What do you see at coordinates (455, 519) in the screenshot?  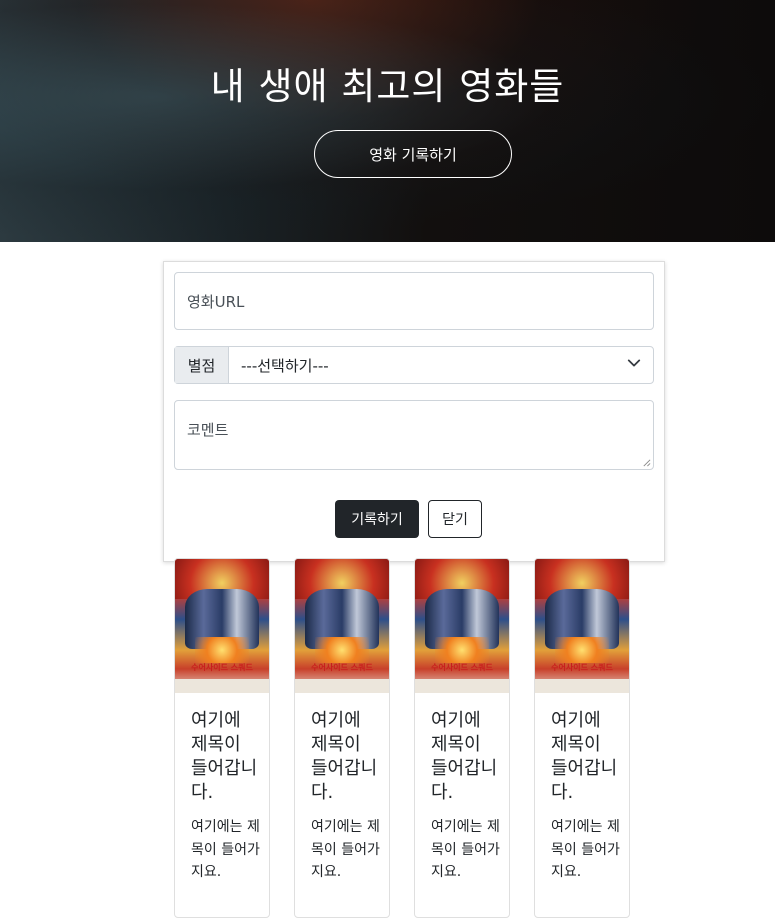 I see `close-button: 닫기` at bounding box center [455, 519].